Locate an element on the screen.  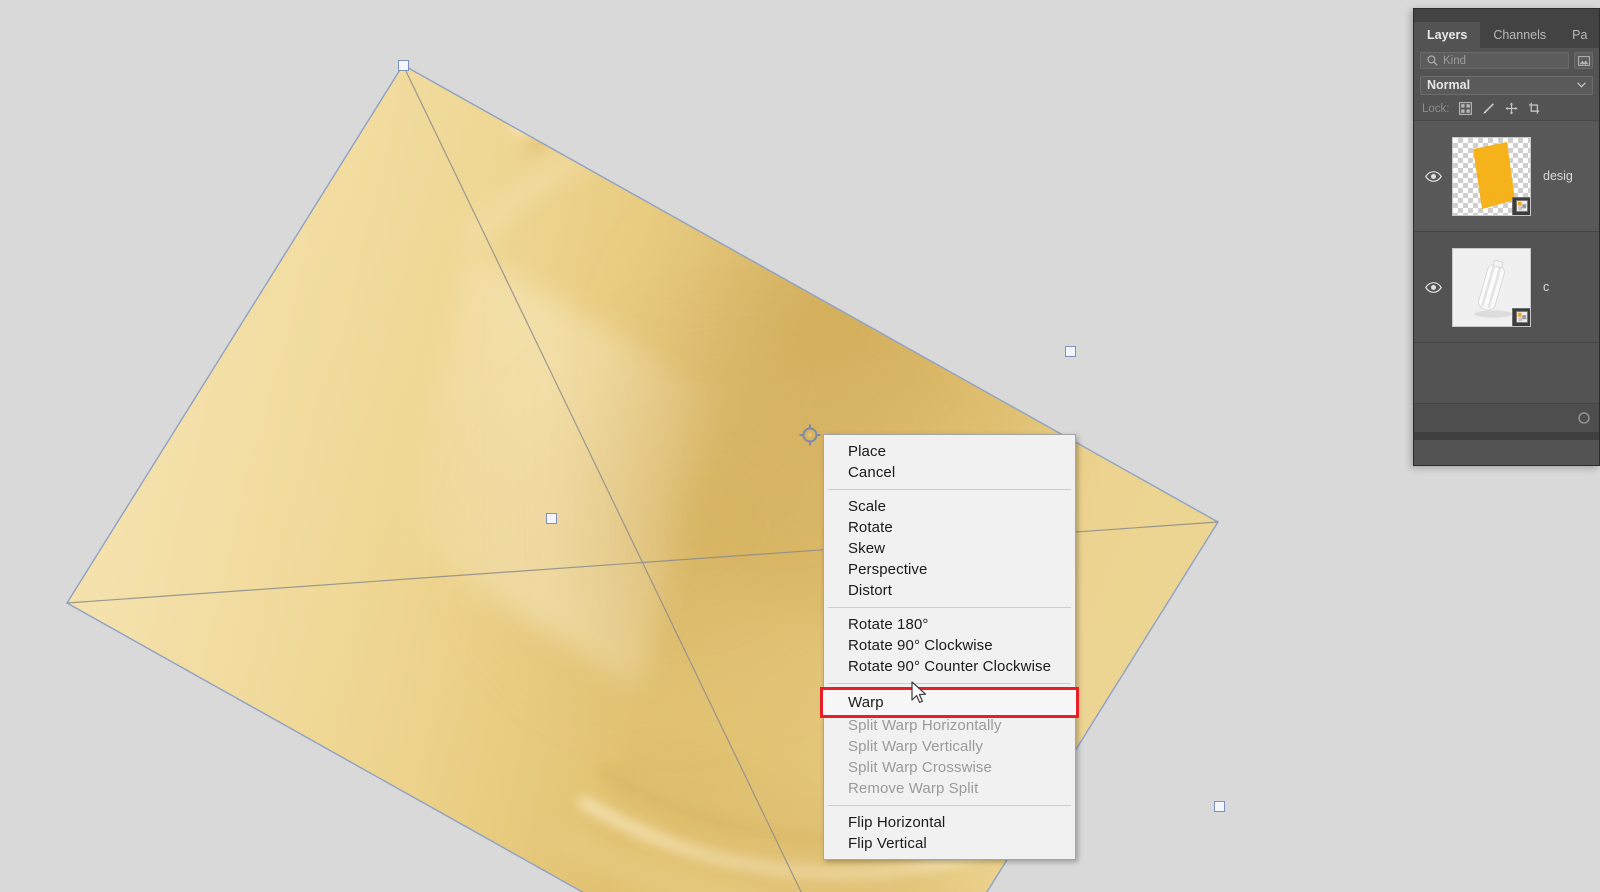
transparency-lock-icon is located at coordinates (1466, 109).